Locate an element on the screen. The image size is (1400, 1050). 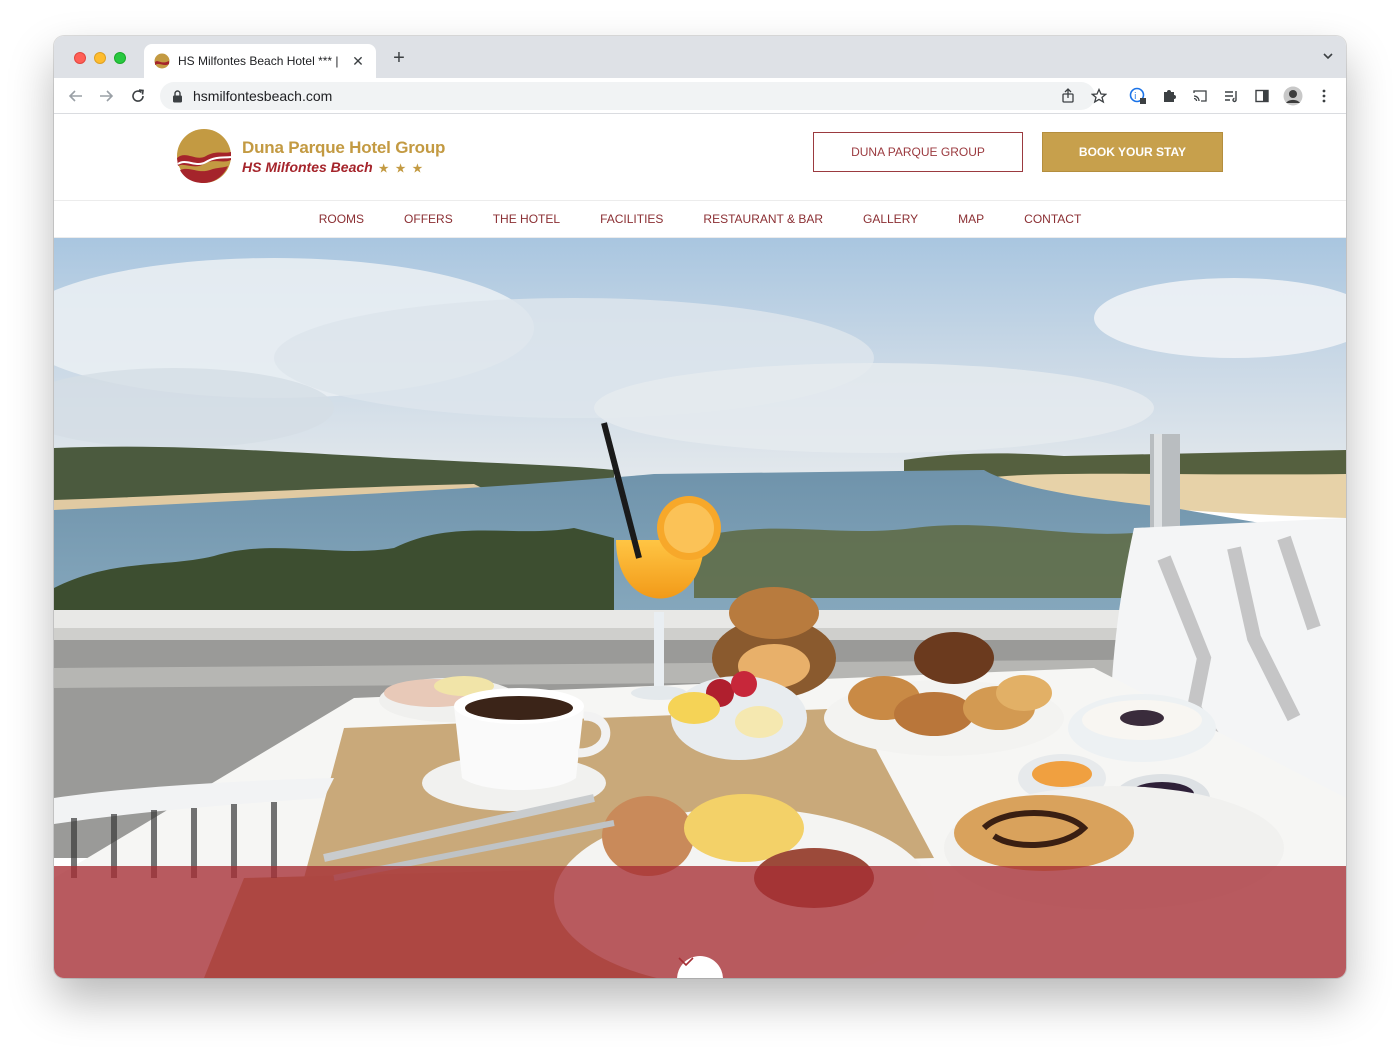
nav-the-hotel: THE HOTEL is located at coordinates (526, 219).